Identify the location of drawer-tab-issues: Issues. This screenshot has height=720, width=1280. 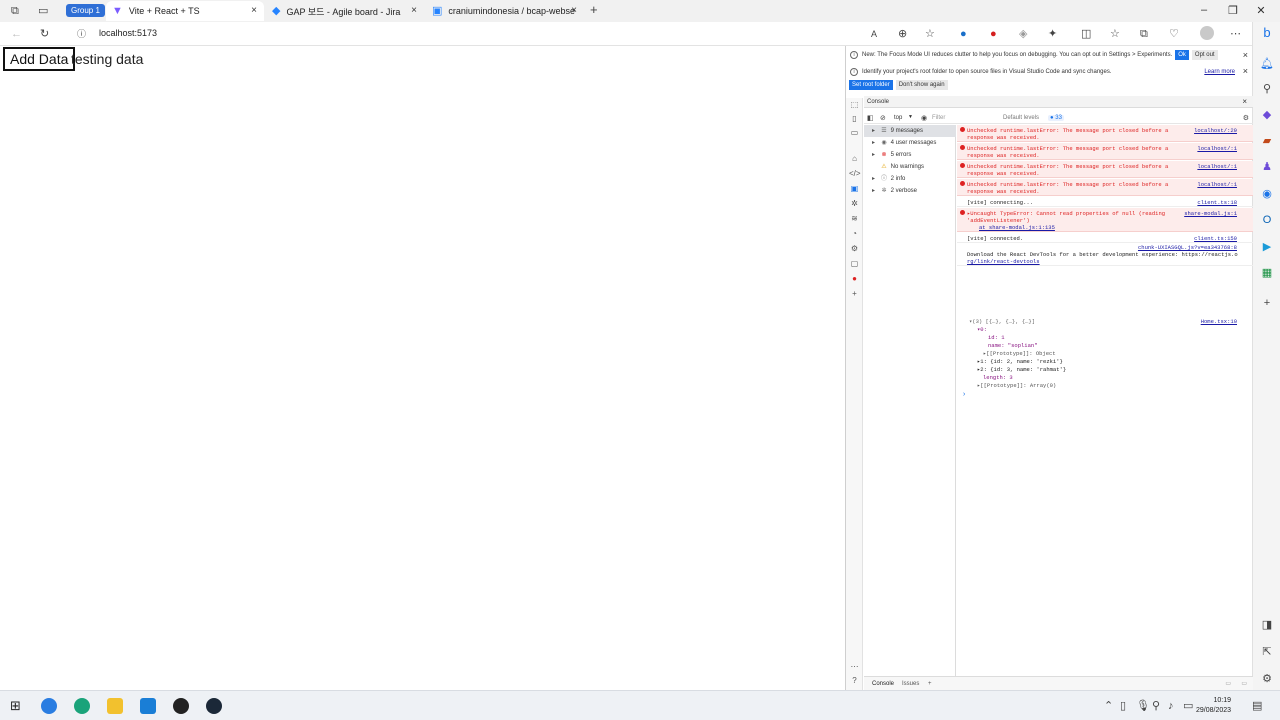
(910, 684).